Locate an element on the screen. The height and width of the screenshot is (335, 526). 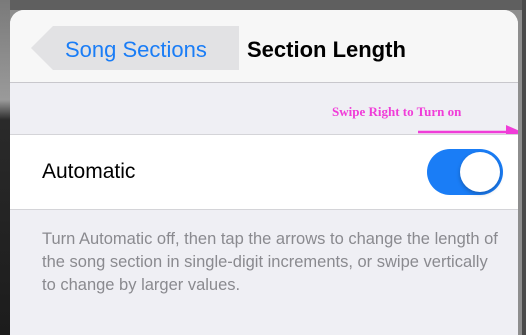
toggle-knob is located at coordinates (480, 172).